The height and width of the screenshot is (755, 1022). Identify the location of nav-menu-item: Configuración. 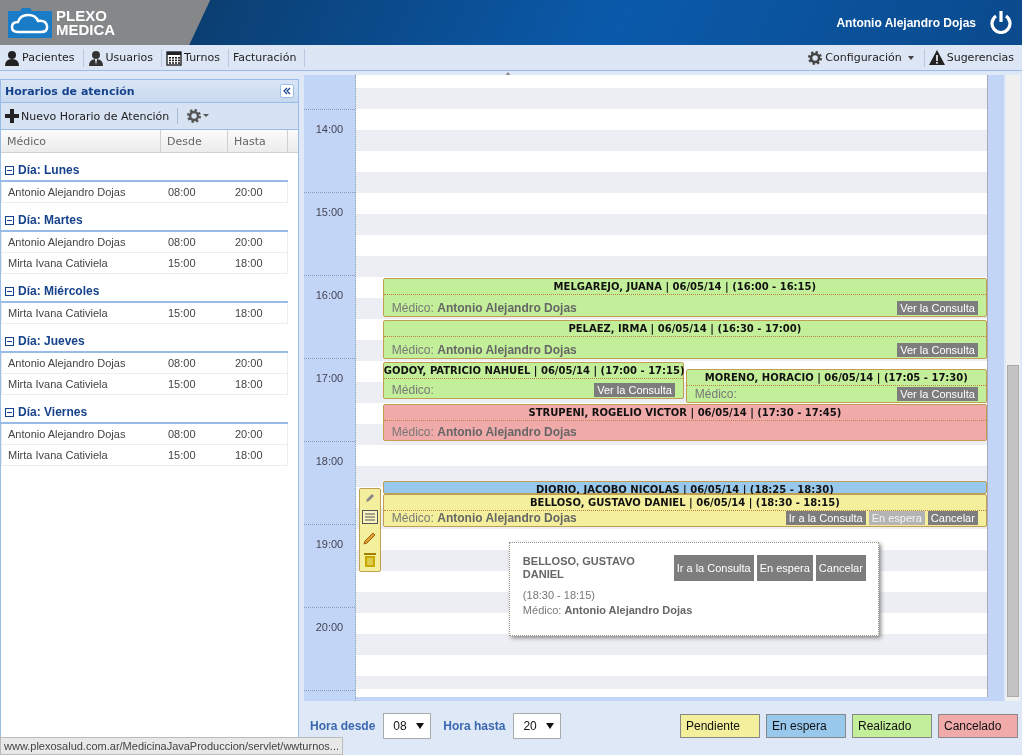
(863, 57).